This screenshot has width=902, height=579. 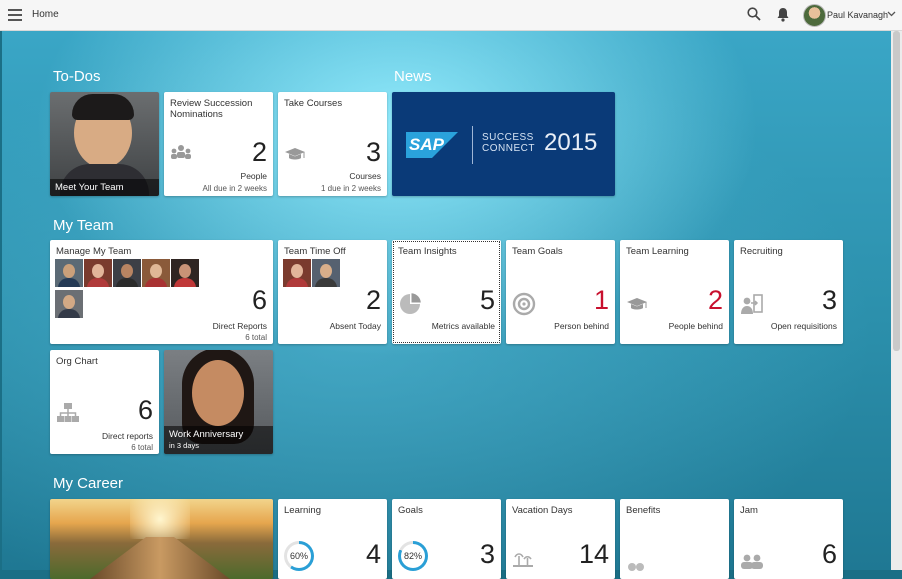 What do you see at coordinates (571, 142) in the screenshot?
I see `news-year: 2015` at bounding box center [571, 142].